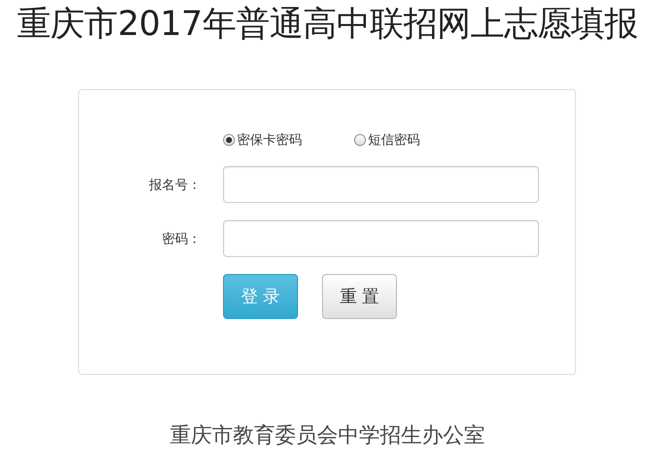 This screenshot has height=475, width=655. Describe the element at coordinates (359, 296) in the screenshot. I see `reset-button: 重 置` at that location.